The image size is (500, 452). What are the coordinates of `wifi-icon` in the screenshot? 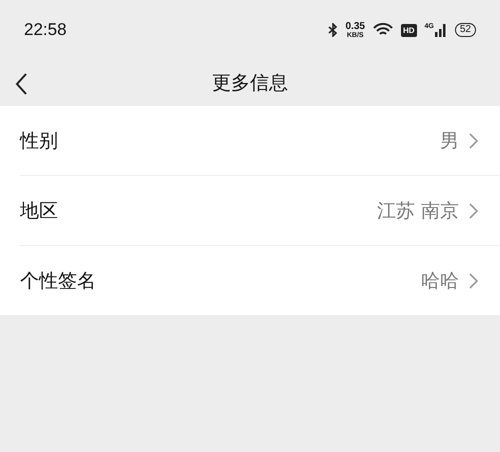 It's located at (382, 30).